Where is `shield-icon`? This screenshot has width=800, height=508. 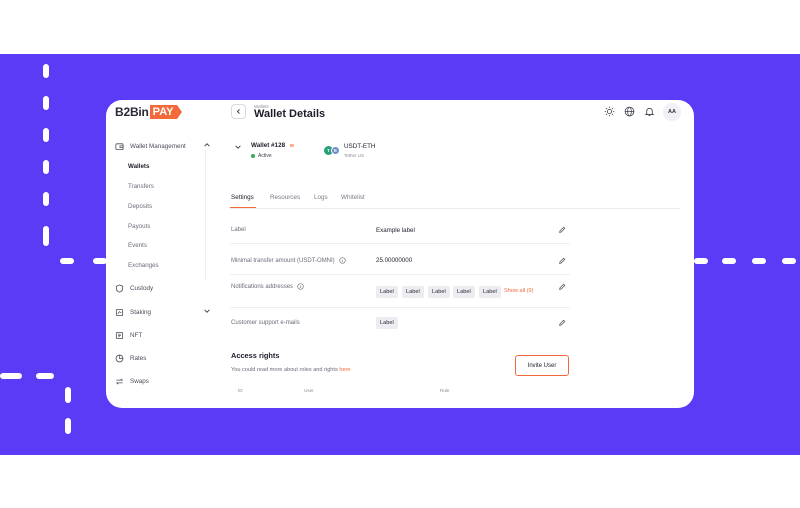 shield-icon is located at coordinates (119, 288).